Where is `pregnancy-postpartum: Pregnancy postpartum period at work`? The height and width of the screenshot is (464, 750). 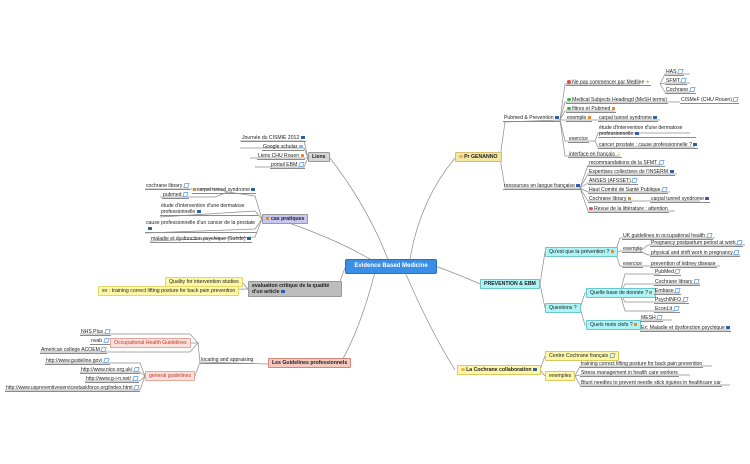
pregnancy-postpartum: Pregnancy postpartum period at work is located at coordinates (697, 243).